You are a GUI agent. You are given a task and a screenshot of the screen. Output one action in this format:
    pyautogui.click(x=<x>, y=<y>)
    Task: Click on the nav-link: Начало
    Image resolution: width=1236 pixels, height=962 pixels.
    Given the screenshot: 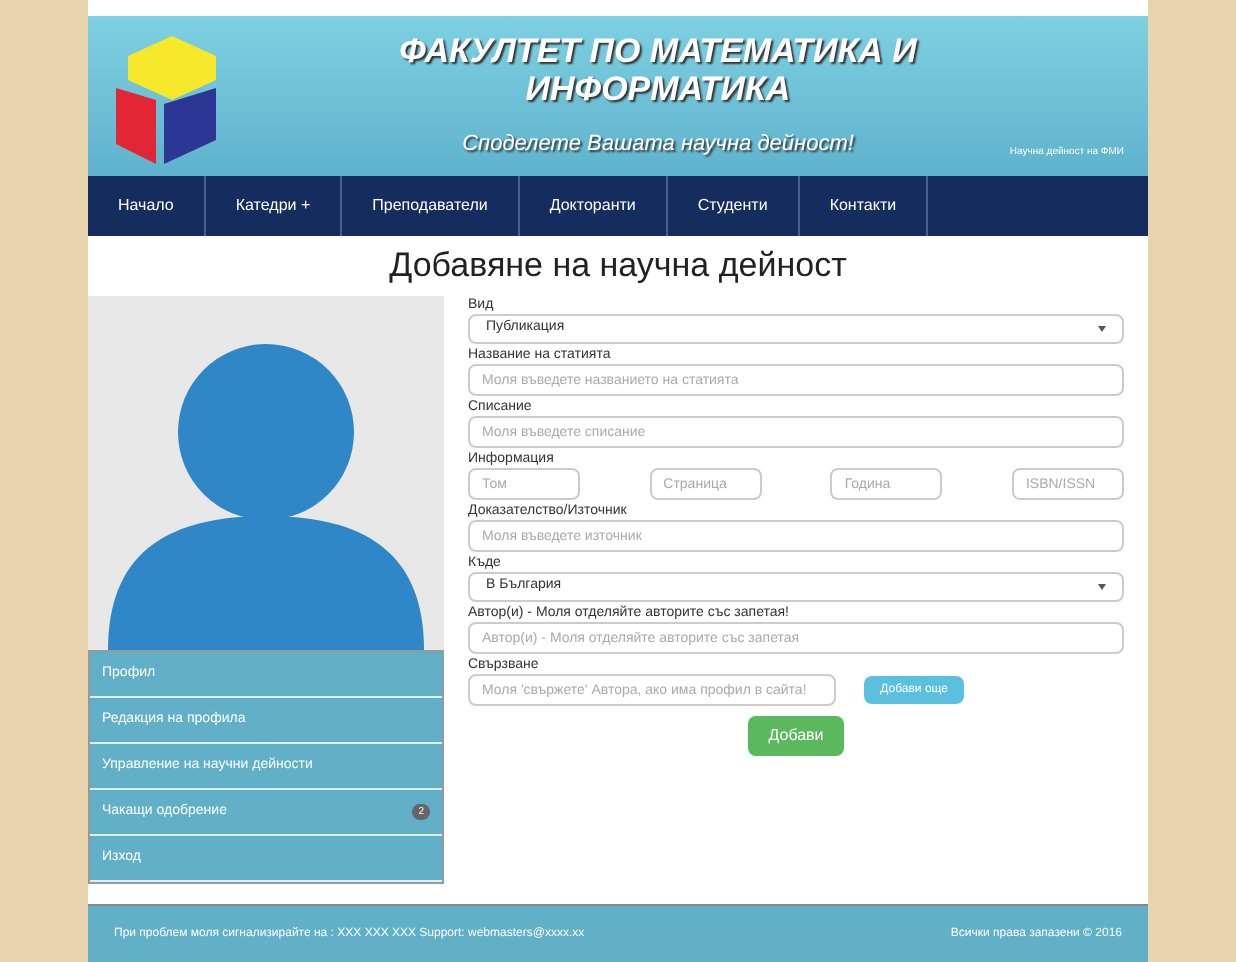 What is the action you would take?
    pyautogui.click(x=147, y=206)
    